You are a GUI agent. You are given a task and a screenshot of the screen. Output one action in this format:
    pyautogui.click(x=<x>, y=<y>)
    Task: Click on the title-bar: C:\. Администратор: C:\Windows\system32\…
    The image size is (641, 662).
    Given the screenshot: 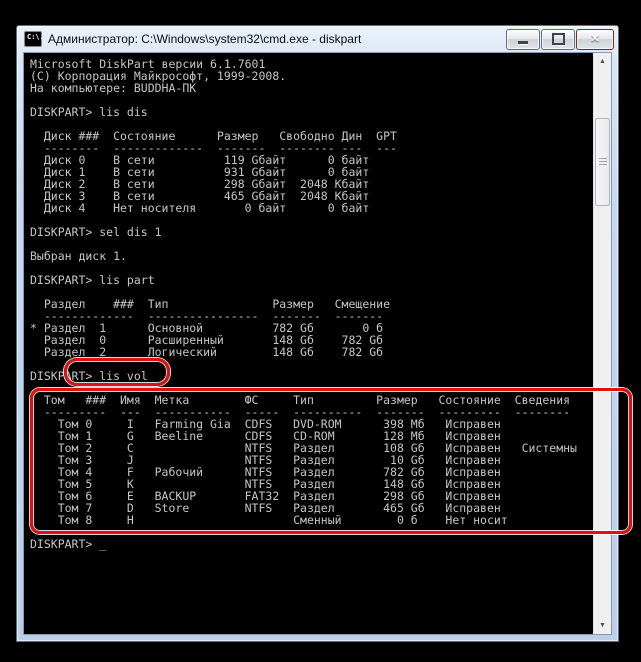 What is the action you would take?
    pyautogui.click(x=317, y=39)
    